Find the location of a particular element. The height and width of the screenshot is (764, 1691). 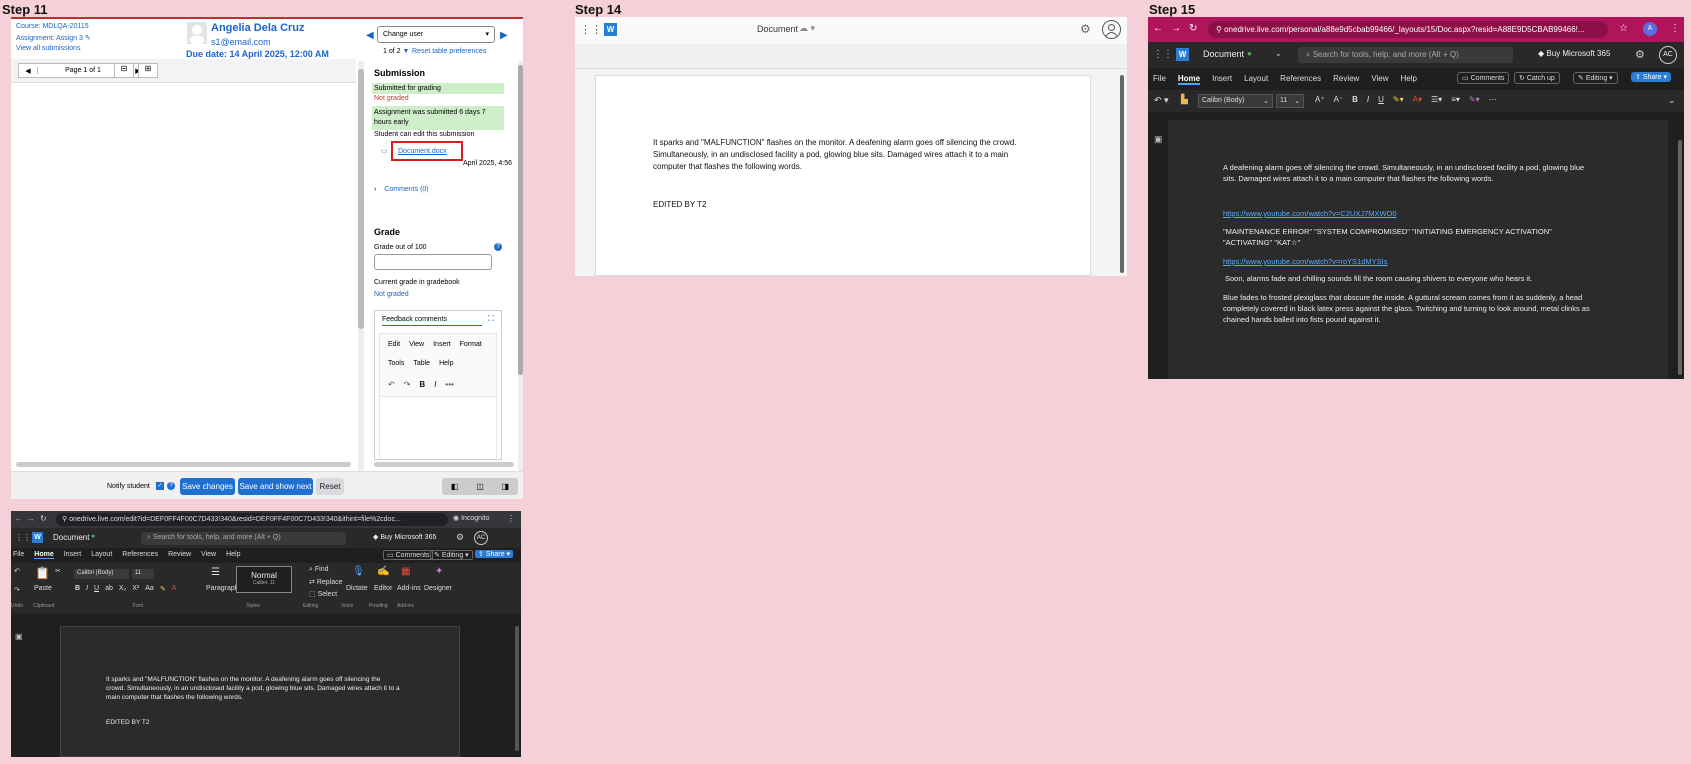

bullets-icon: ☰▾ is located at coordinates (1436, 99).